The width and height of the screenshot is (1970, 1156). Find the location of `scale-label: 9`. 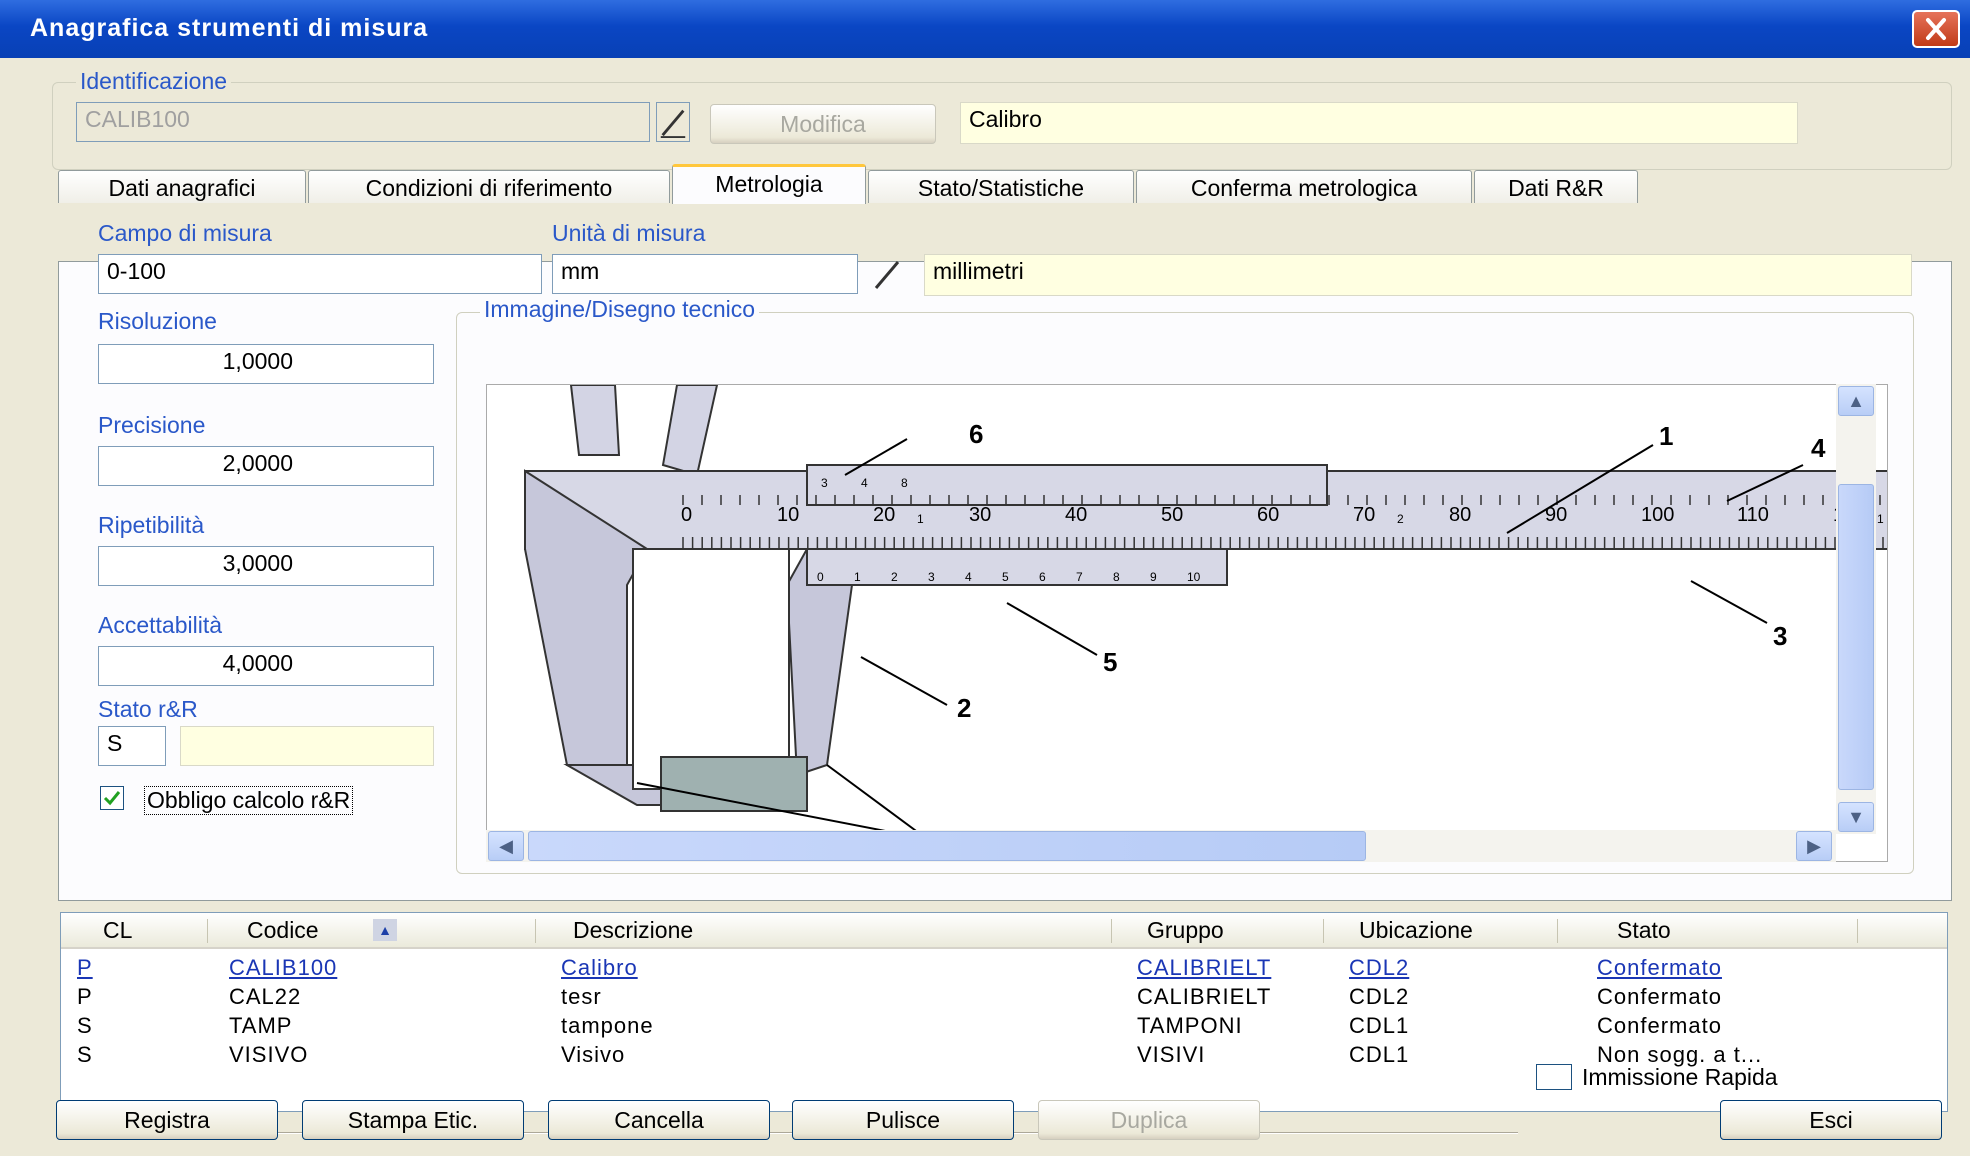

scale-label: 9 is located at coordinates (1153, 577).